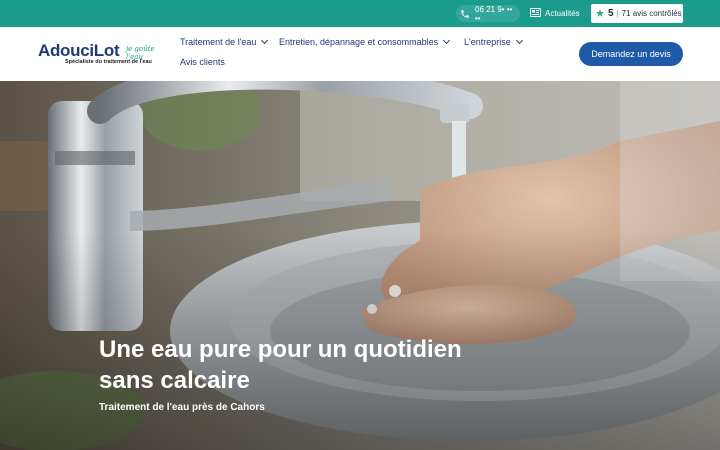 The height and width of the screenshot is (450, 720). What do you see at coordinates (182, 407) in the screenshot?
I see `hero-subtitle: Traitement de l'eau près de Cahors` at bounding box center [182, 407].